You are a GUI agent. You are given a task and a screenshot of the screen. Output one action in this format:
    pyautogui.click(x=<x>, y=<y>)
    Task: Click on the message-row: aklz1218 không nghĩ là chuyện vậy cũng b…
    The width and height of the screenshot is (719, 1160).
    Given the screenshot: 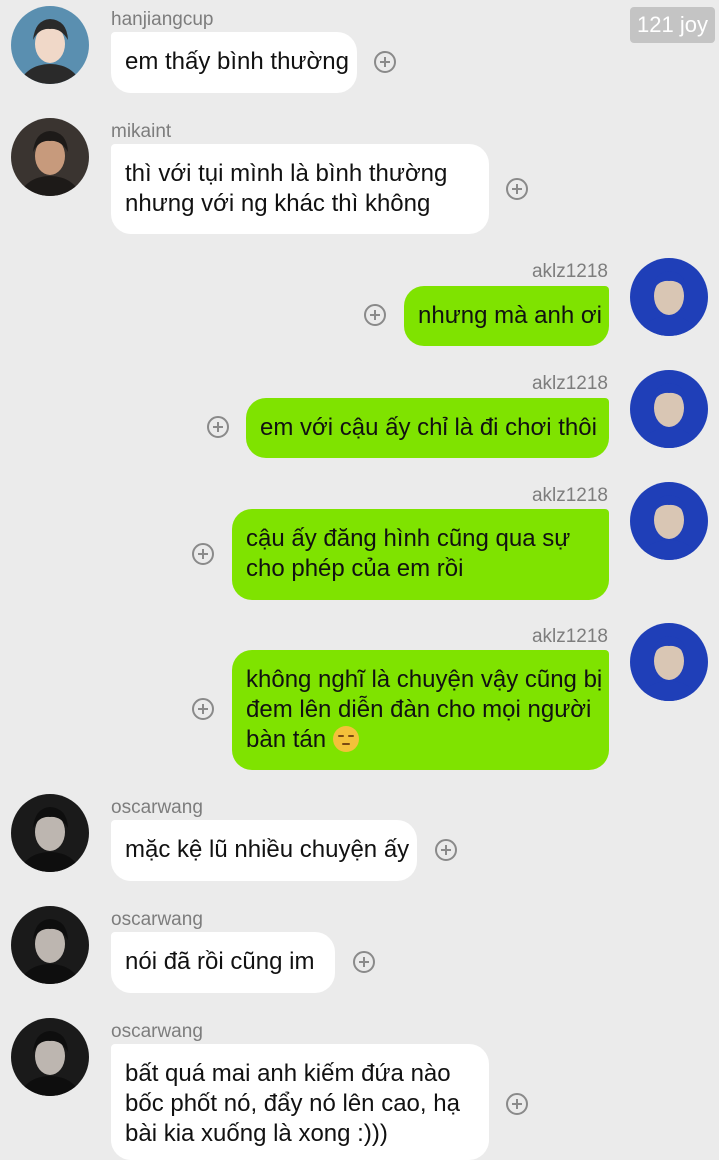 What is the action you would take?
    pyautogui.click(x=359, y=698)
    